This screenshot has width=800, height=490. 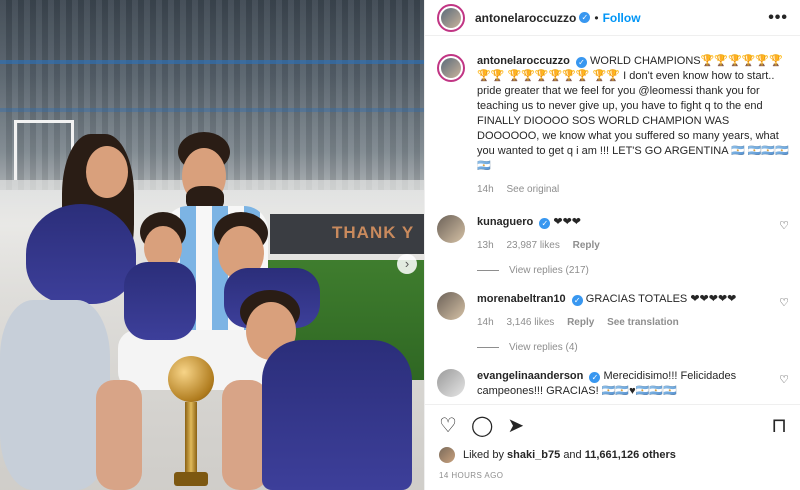 What do you see at coordinates (622, 18) in the screenshot?
I see `follow-button: Follow` at bounding box center [622, 18].